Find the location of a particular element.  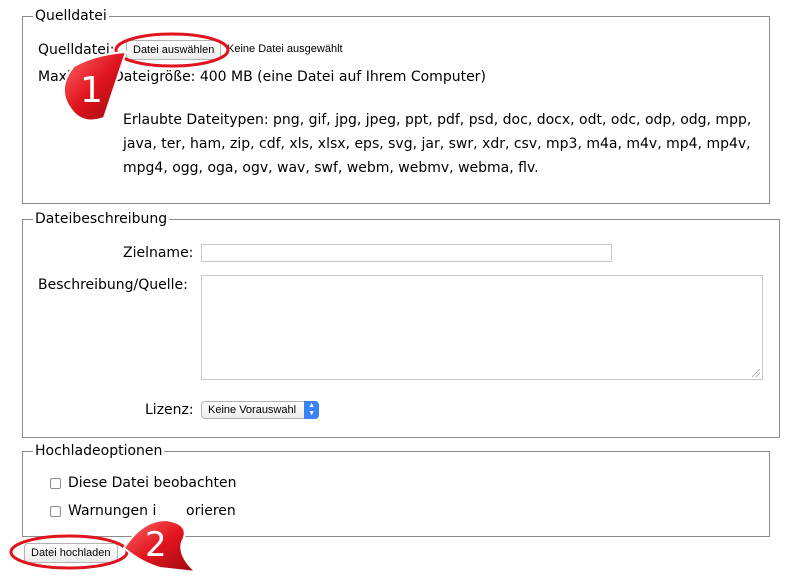

watch-label: Diese Datei beobachten is located at coordinates (152, 483).